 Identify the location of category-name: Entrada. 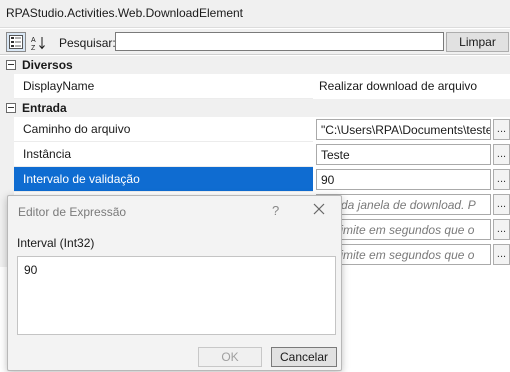
(44, 108).